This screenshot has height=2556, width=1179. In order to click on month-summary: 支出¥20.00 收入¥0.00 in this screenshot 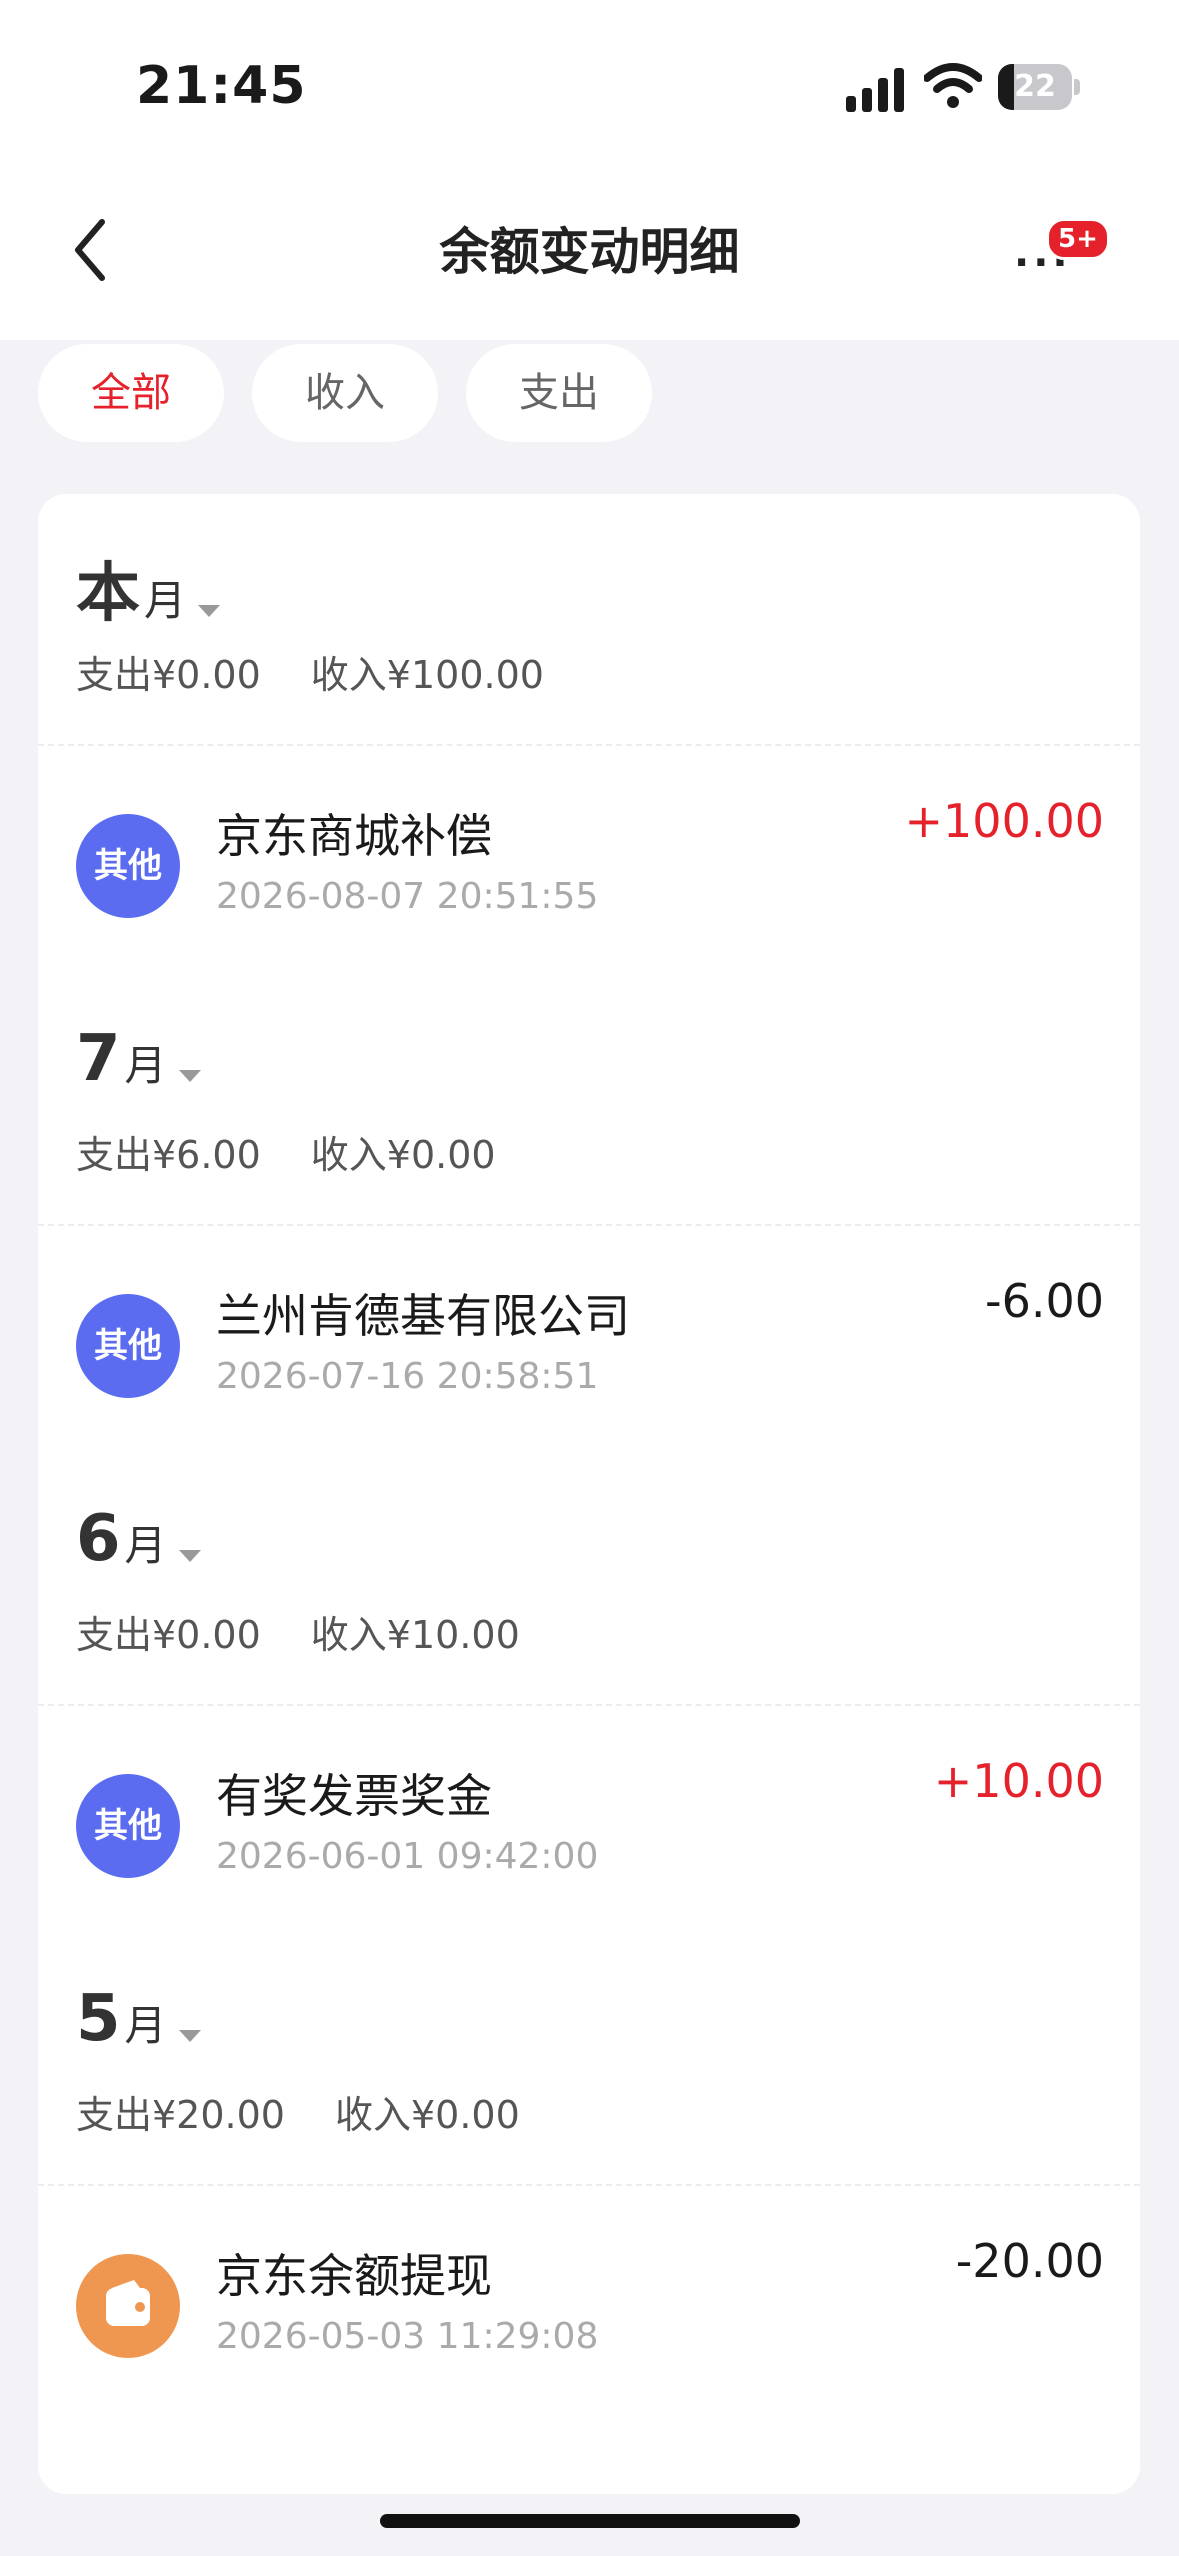, I will do `click(323, 2111)`.